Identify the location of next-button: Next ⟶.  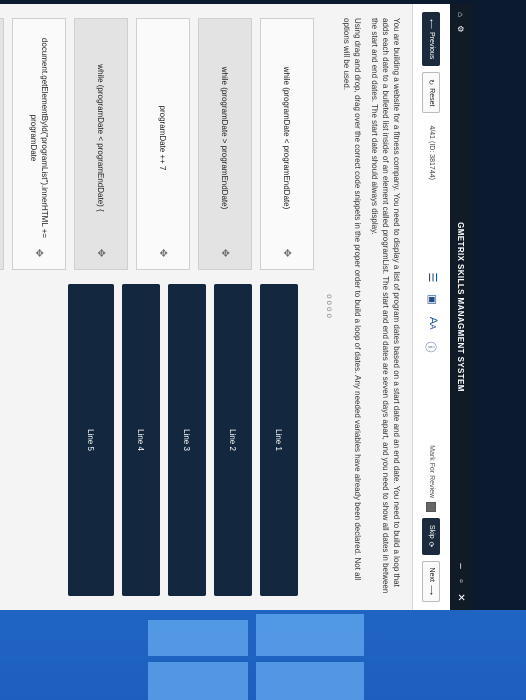
(431, 581).